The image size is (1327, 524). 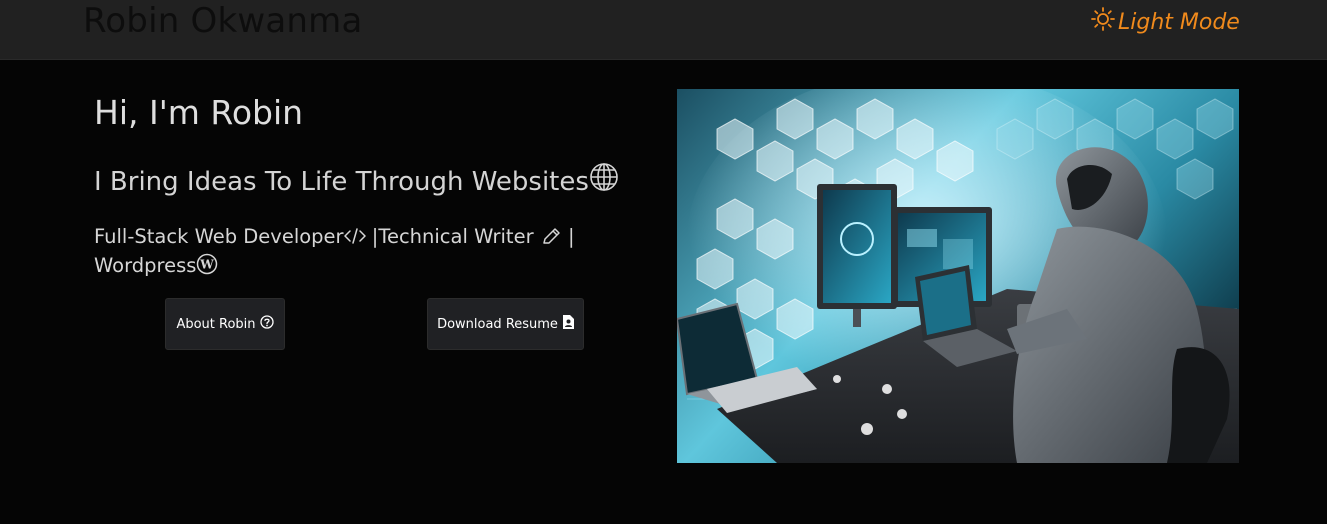 I want to click on svg-text: W, so click(x=207, y=265).